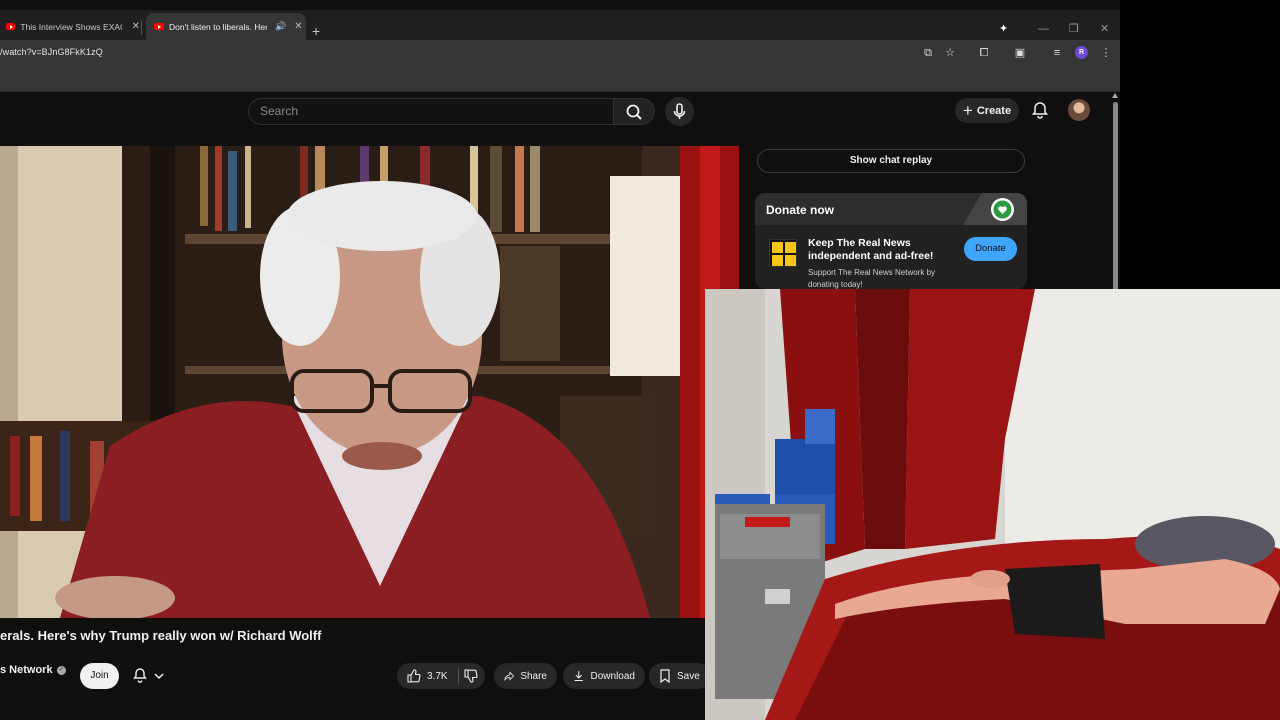 This screenshot has width=1280, height=720. I want to click on notifications-button, so click(1040, 110).